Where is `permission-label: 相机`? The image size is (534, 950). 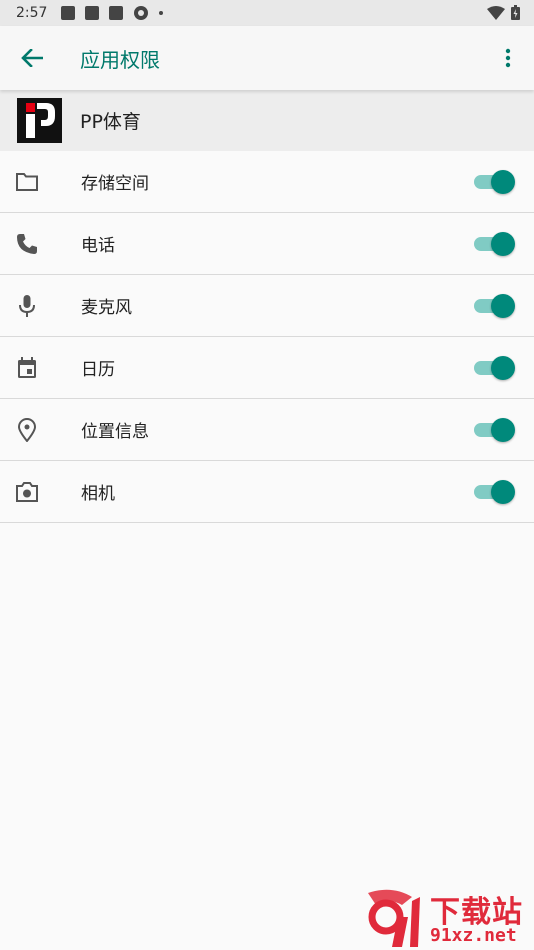 permission-label: 相机 is located at coordinates (98, 494).